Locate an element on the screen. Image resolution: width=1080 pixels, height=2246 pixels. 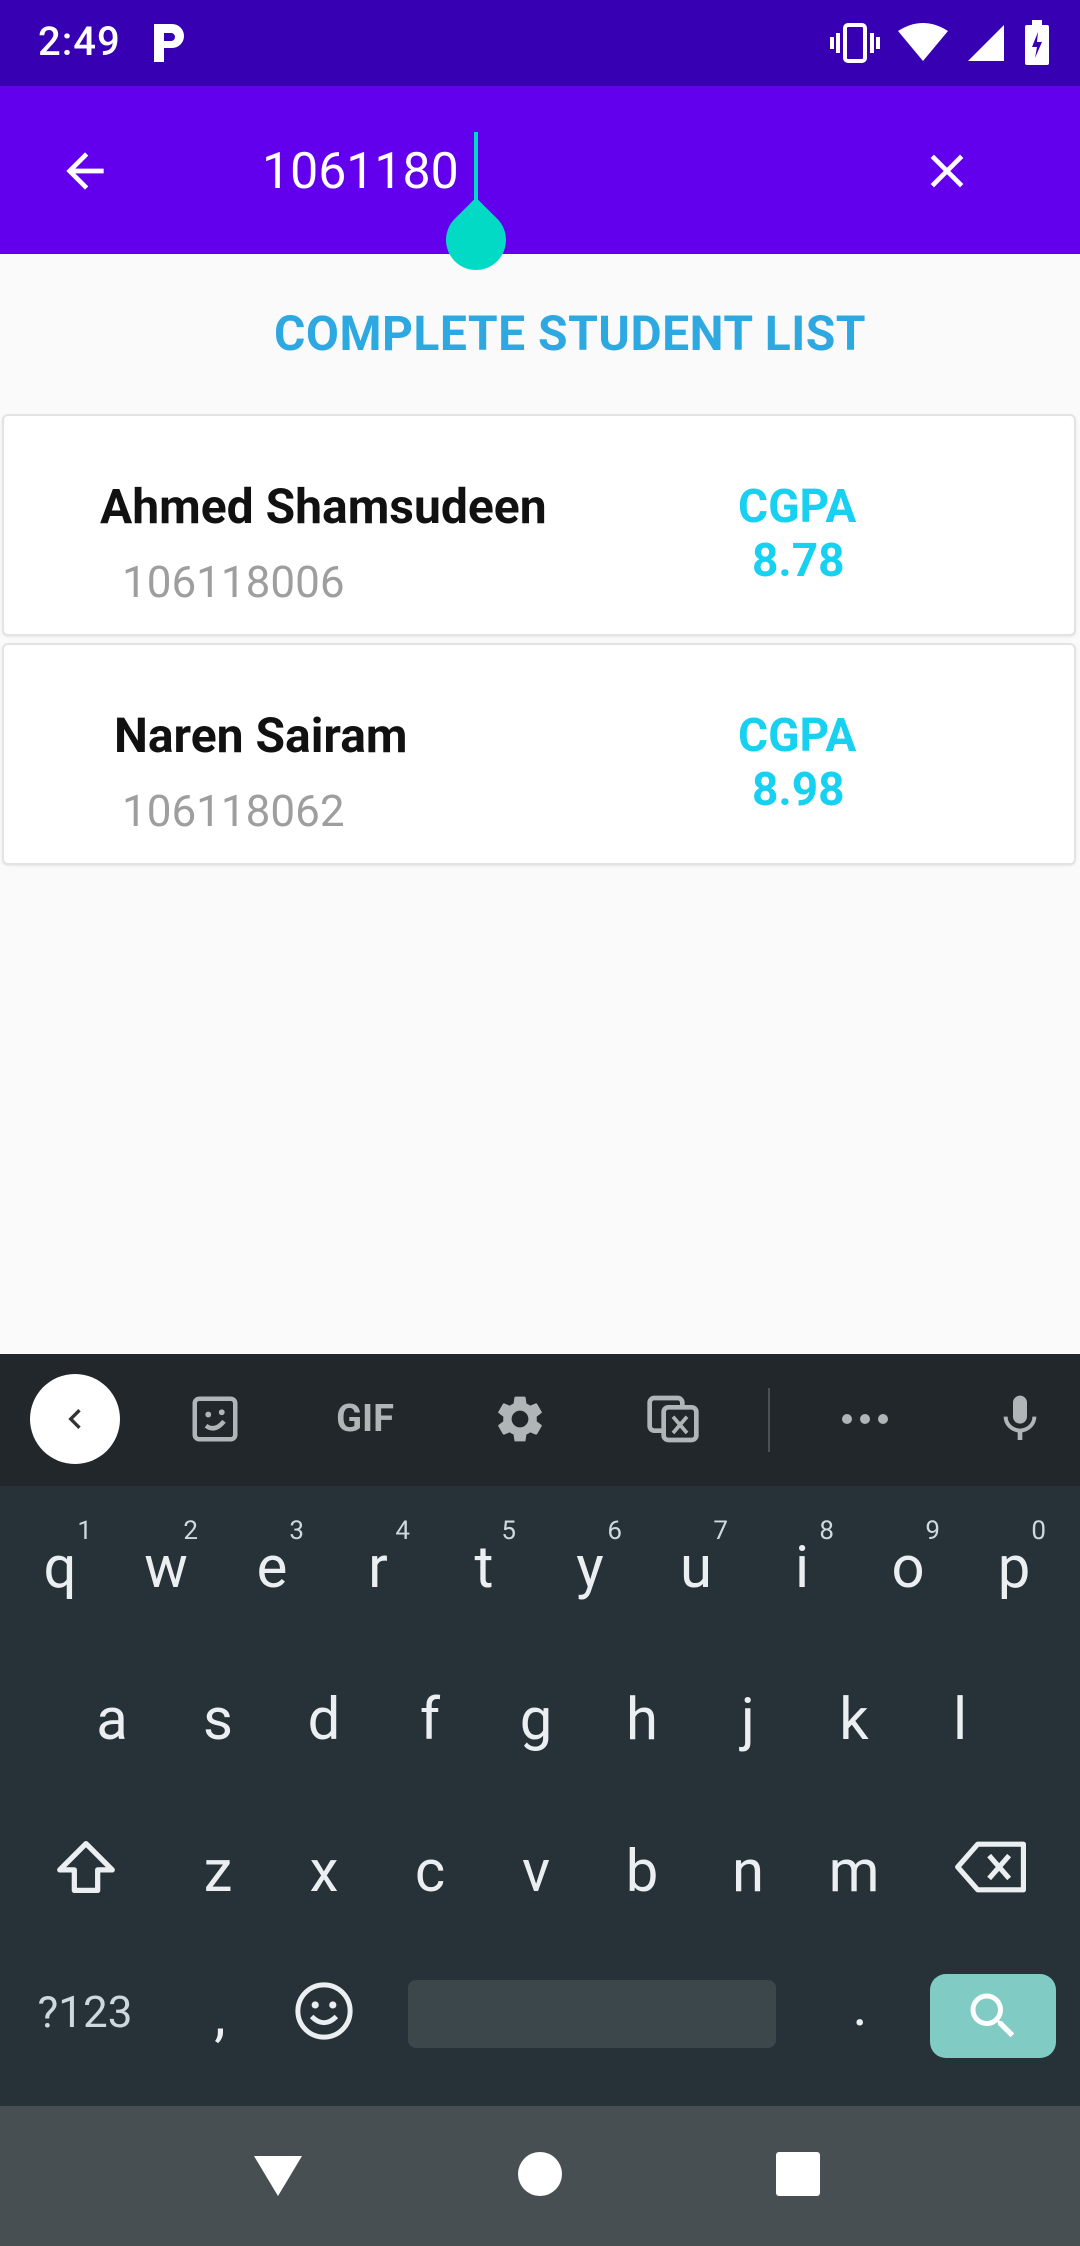
comma-key: , is located at coordinates (220, 2016).